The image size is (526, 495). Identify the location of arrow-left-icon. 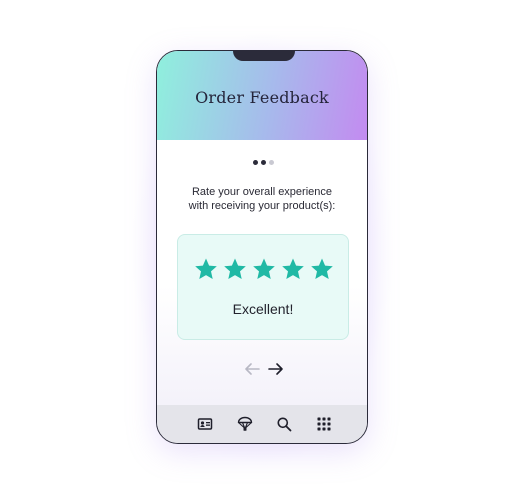
(252, 369).